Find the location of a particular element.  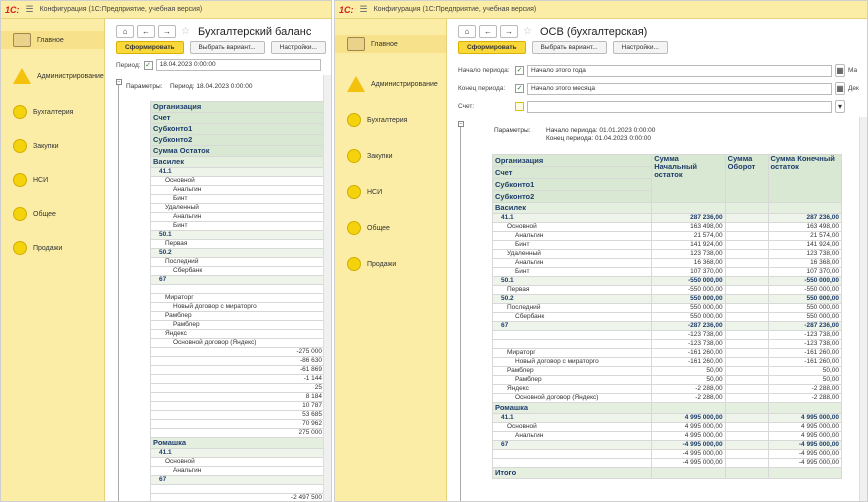

table-cell: Итого is located at coordinates (572, 473).